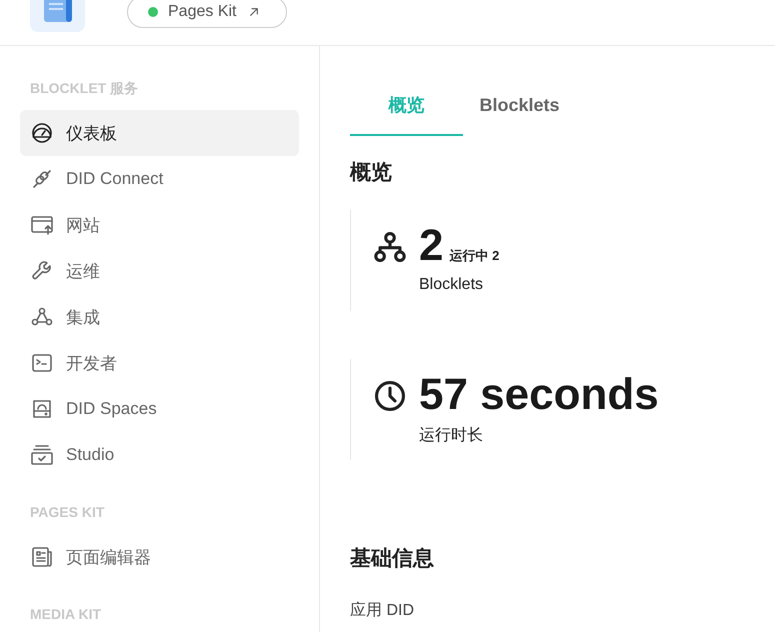 This screenshot has height=632, width=775. What do you see at coordinates (42, 455) in the screenshot?
I see `checklist-icon` at bounding box center [42, 455].